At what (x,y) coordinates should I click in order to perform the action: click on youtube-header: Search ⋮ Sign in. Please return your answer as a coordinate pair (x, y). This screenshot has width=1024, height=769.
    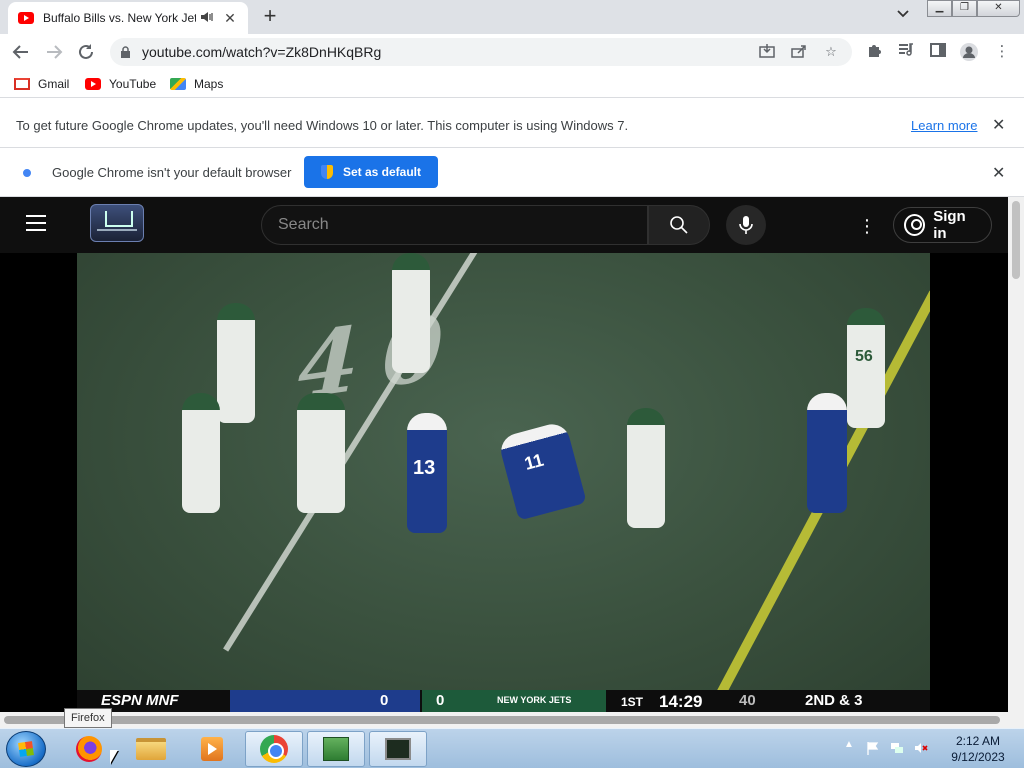
    Looking at the image, I should click on (504, 225).